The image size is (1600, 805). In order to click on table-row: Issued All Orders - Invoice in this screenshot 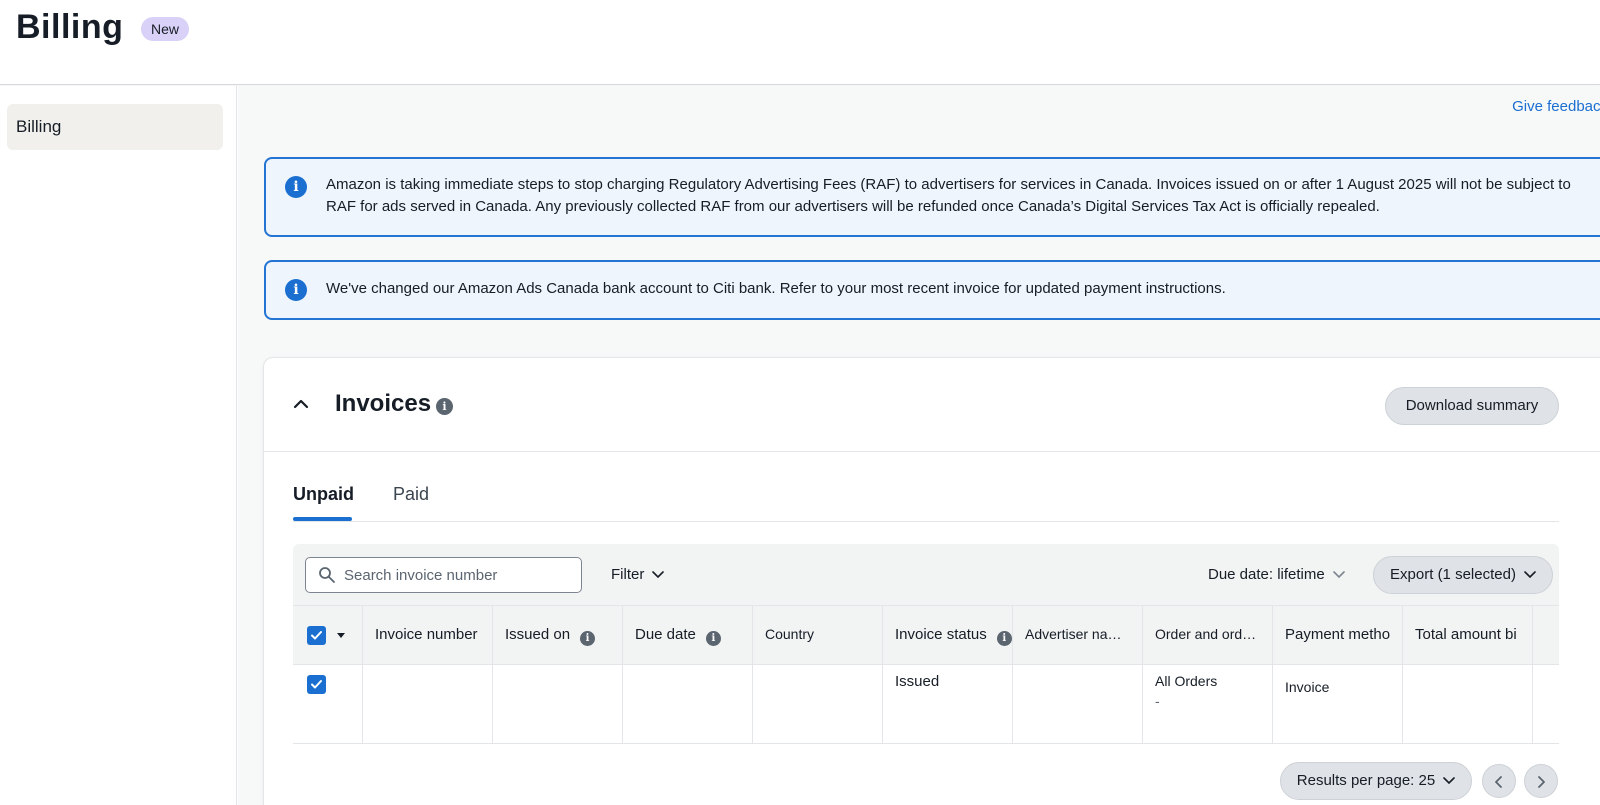, I will do `click(926, 704)`.